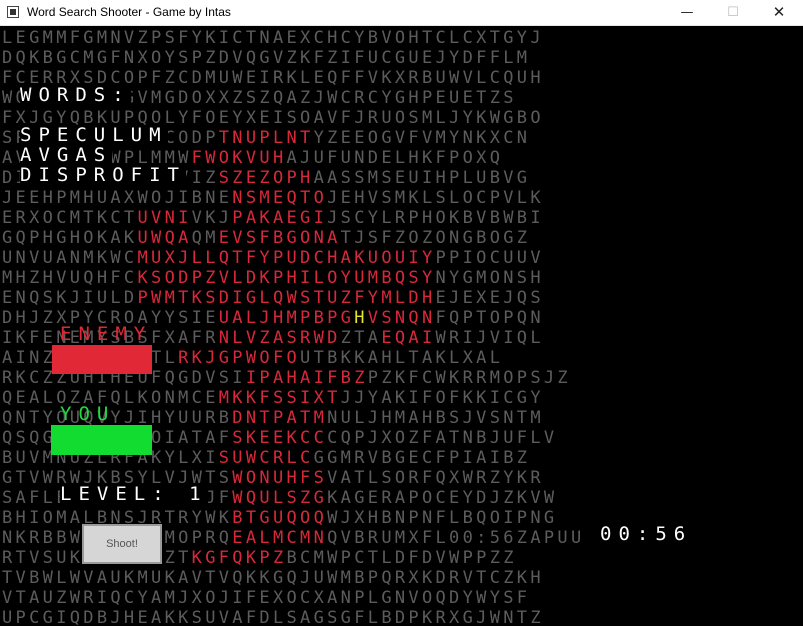 The height and width of the screenshot is (626, 803). I want to click on minimize-button: —, so click(687, 12).